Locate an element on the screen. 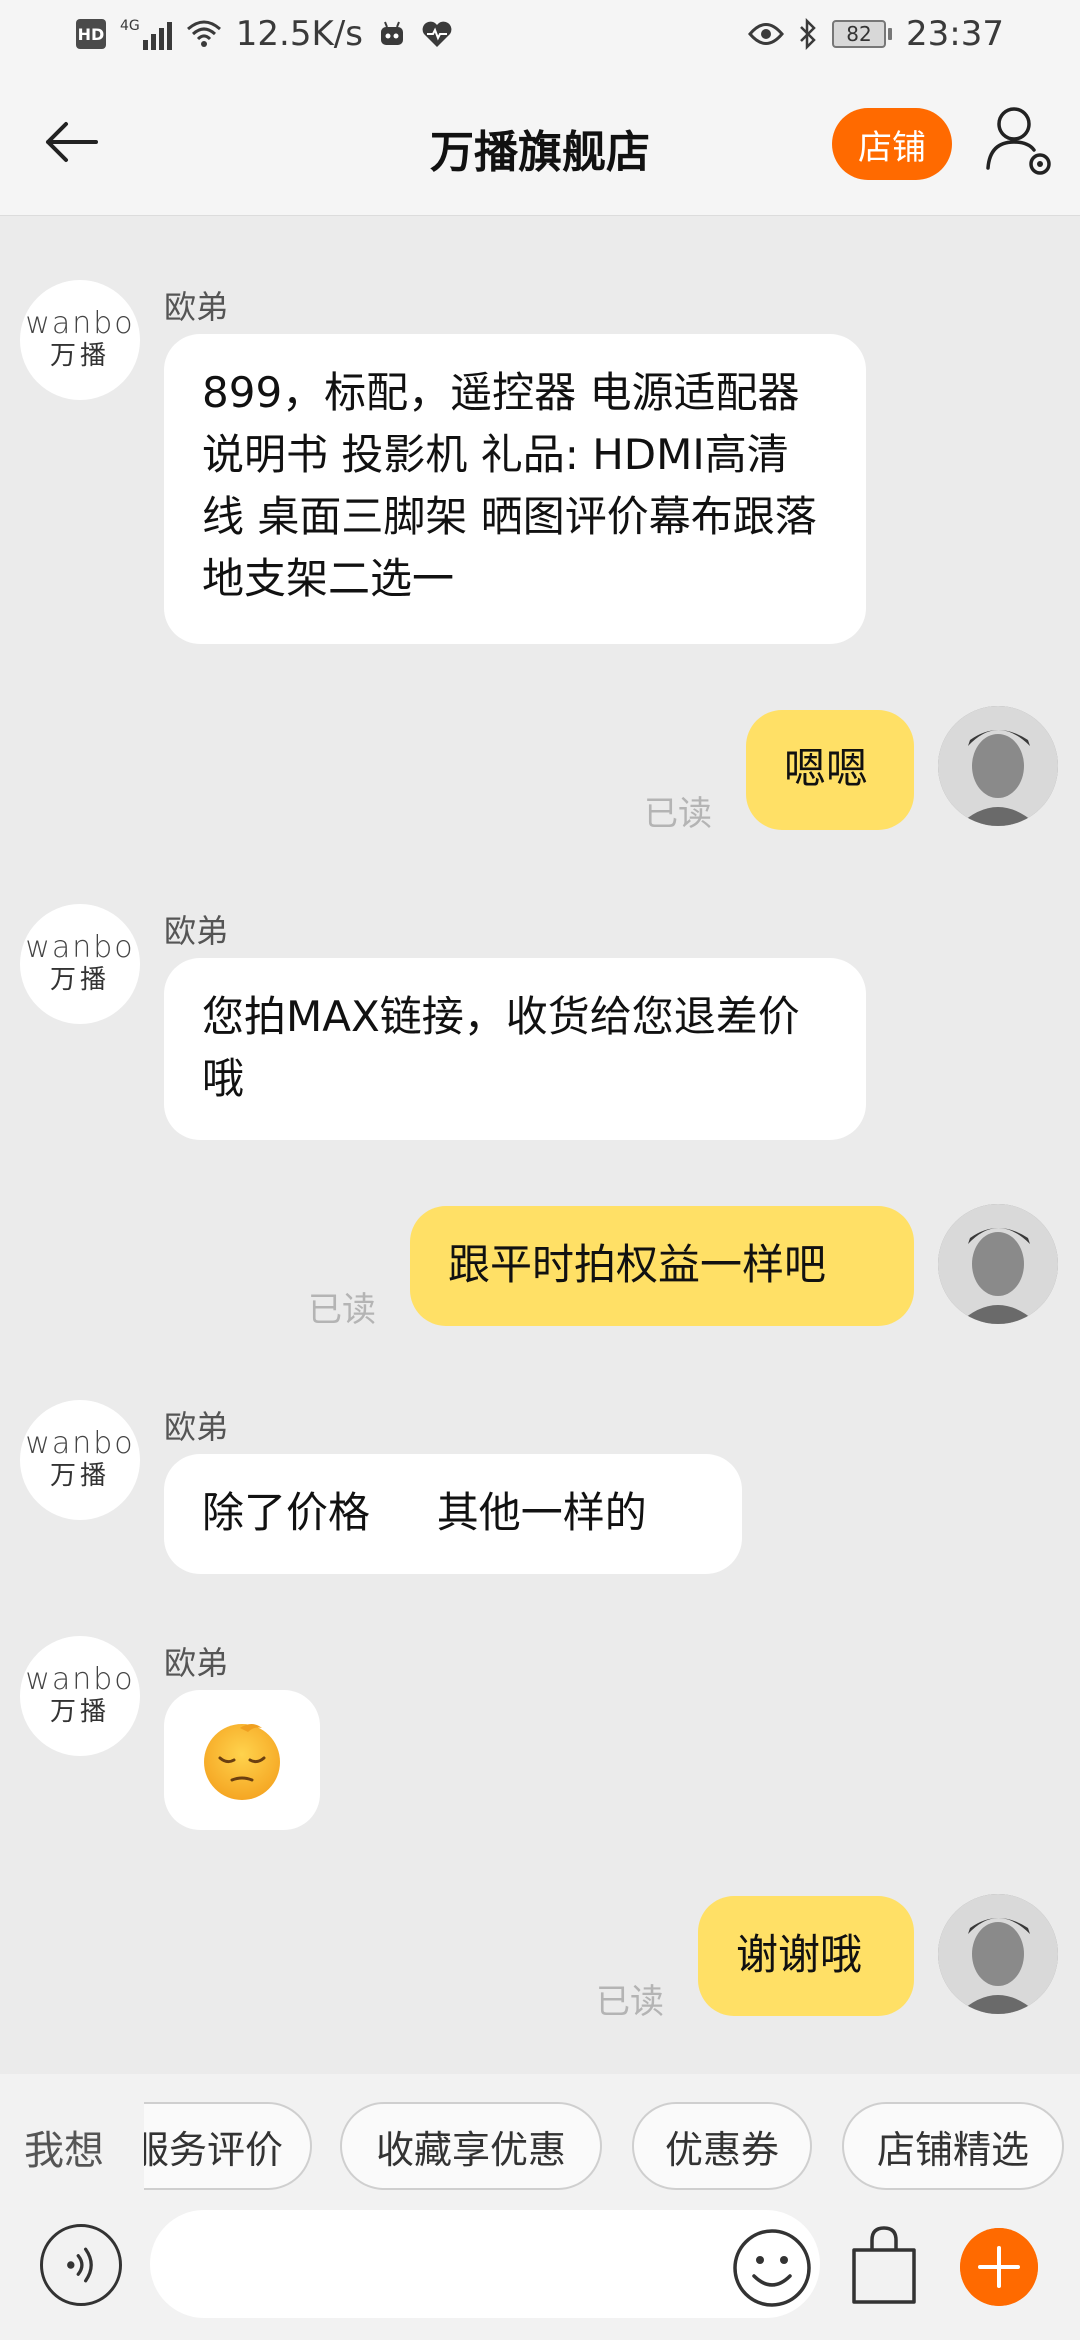 The height and width of the screenshot is (2340, 1080). message-bubble: 除了价格 其他一样的 is located at coordinates (453, 1514).